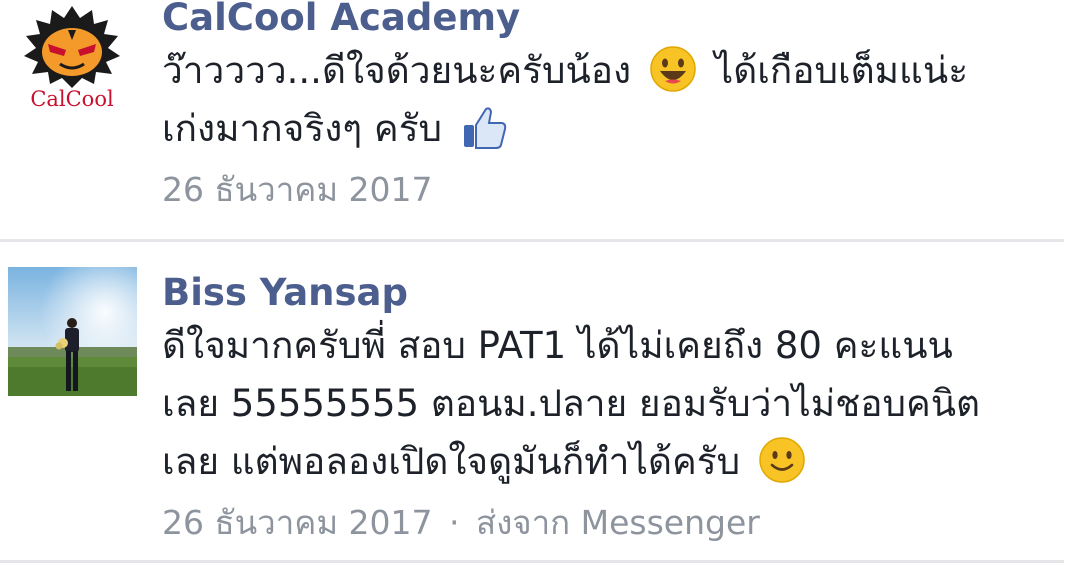 This screenshot has height=574, width=1080. I want to click on profile-photo-icon, so click(72, 331).